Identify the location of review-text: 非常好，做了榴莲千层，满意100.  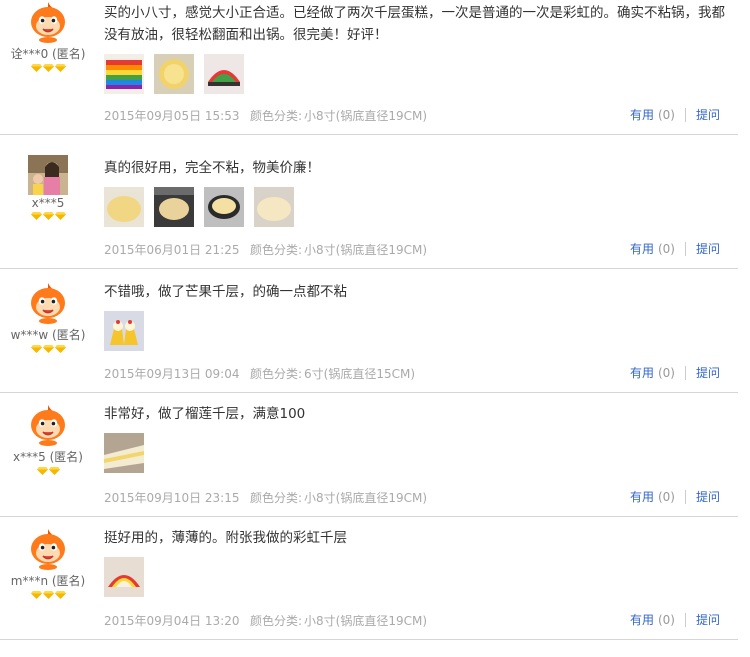
(205, 414).